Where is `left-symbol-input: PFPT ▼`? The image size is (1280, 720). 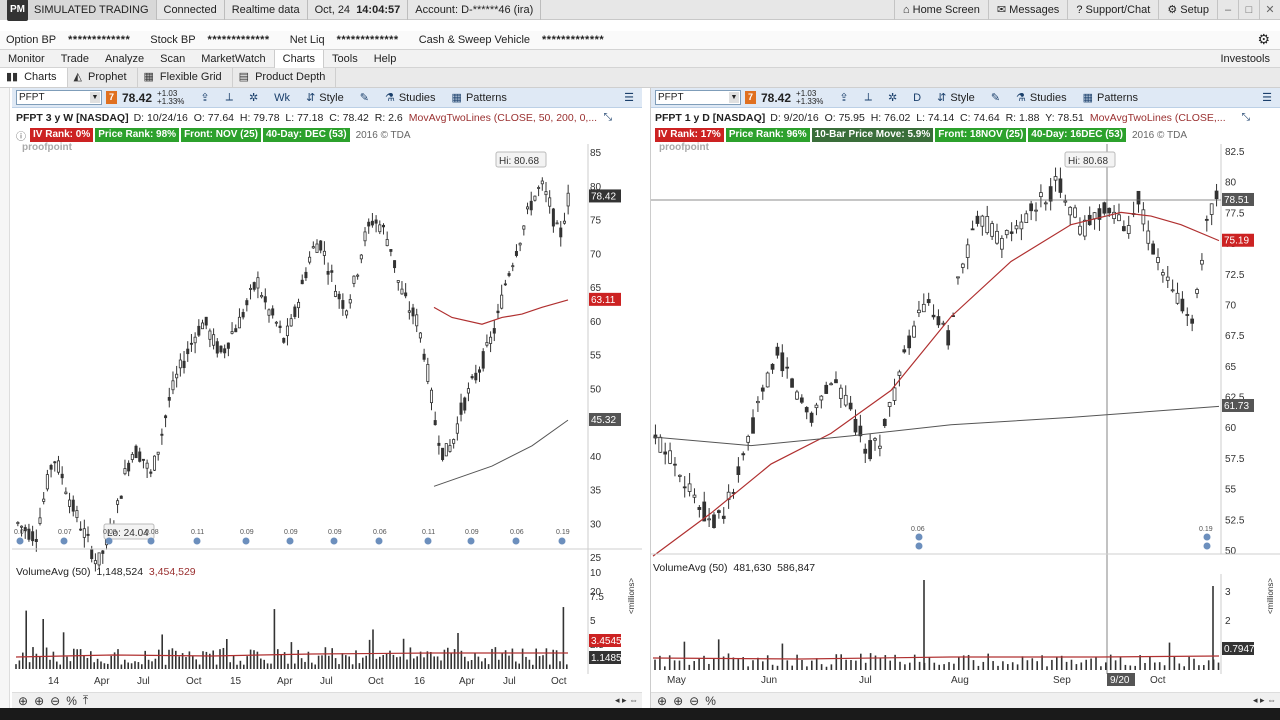 left-symbol-input: PFPT ▼ is located at coordinates (59, 97).